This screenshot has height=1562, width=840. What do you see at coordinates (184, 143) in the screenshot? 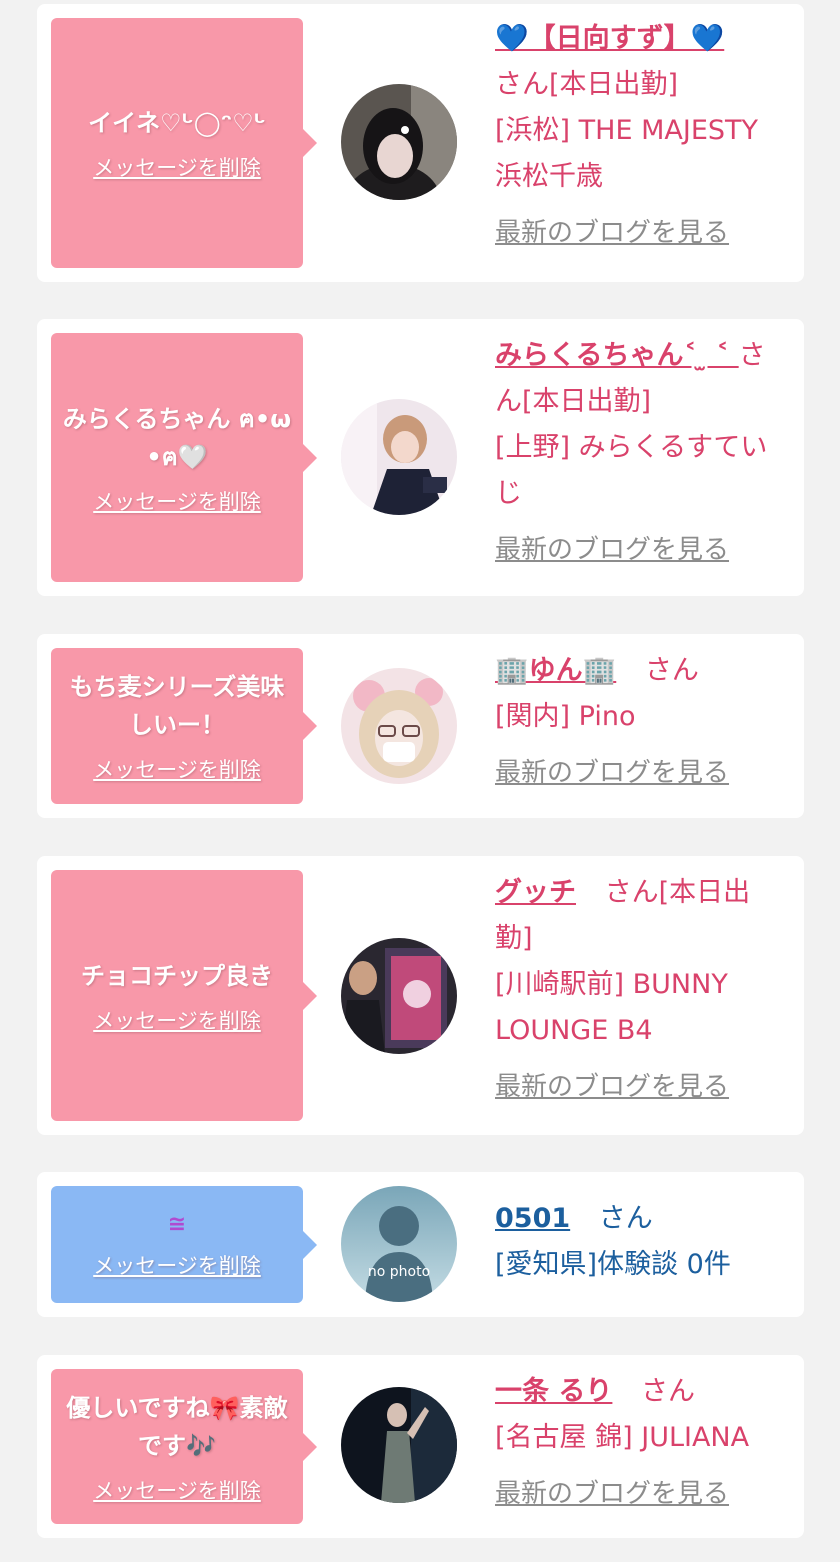
I see `message-bubble: イイネ♡ᒡ◯ᵔ♡ᒡ メッセージを削除` at bounding box center [184, 143].